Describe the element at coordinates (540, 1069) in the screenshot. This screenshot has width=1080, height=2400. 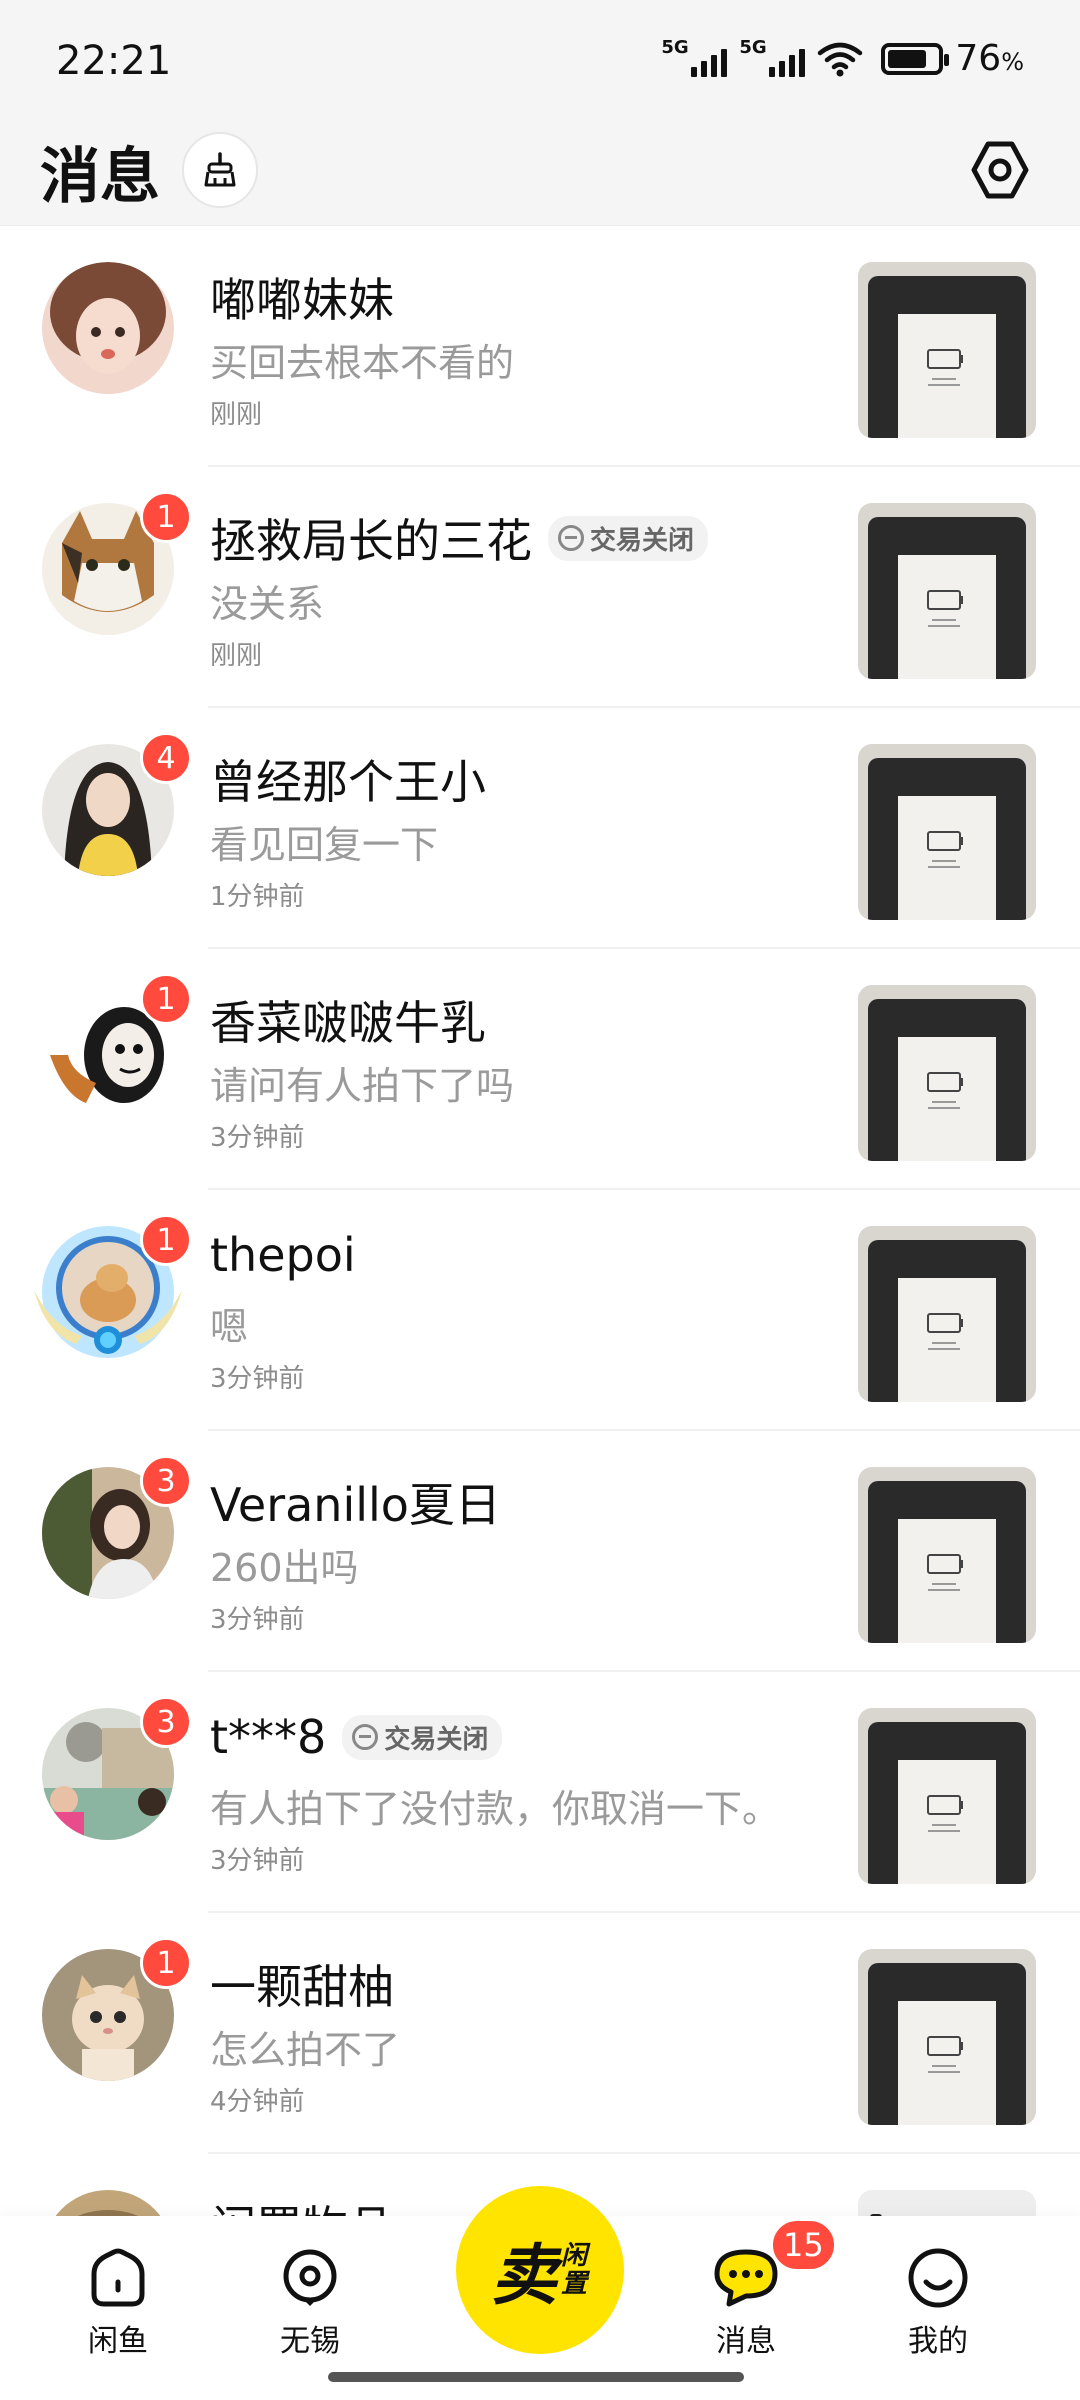
I see `conversation-row: 1 香菜啵啵牛乳 请问有人拍下了吗 3分钟前` at that location.